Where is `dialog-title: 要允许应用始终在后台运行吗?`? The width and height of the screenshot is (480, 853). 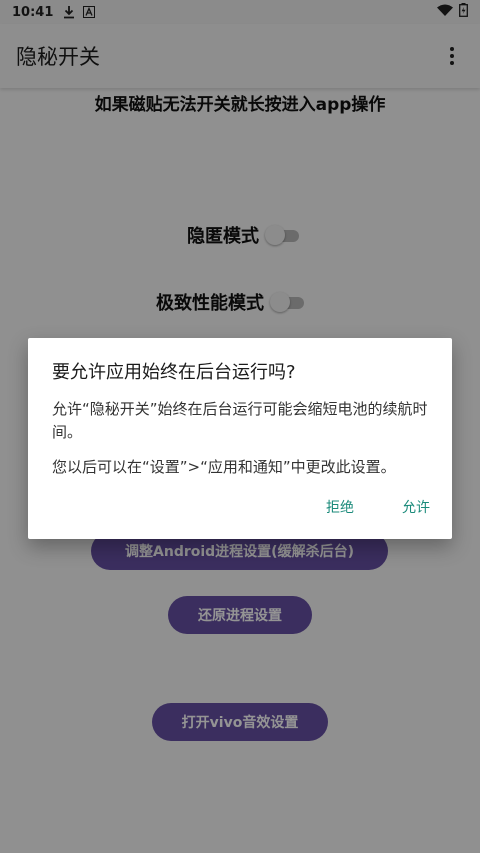 dialog-title: 要允许应用始终在后台运行吗? is located at coordinates (174, 372).